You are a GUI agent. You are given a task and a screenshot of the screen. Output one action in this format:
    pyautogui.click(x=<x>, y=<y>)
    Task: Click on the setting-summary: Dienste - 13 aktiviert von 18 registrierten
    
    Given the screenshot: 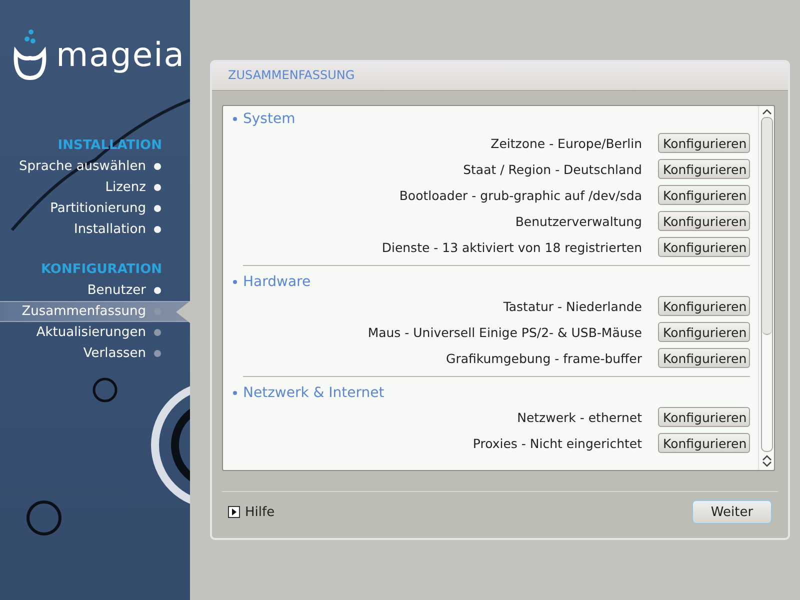 What is the action you would take?
    pyautogui.click(x=512, y=247)
    